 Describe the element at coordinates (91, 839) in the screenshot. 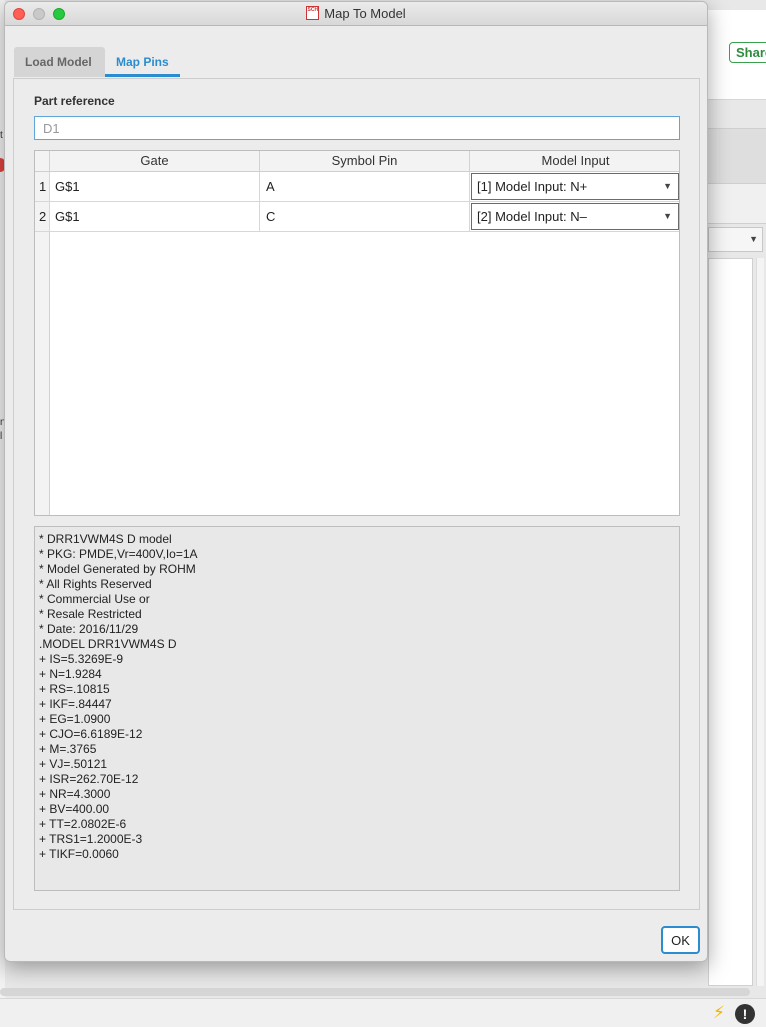

I see `model-text-line: + TRS1=1.2000E-3` at that location.